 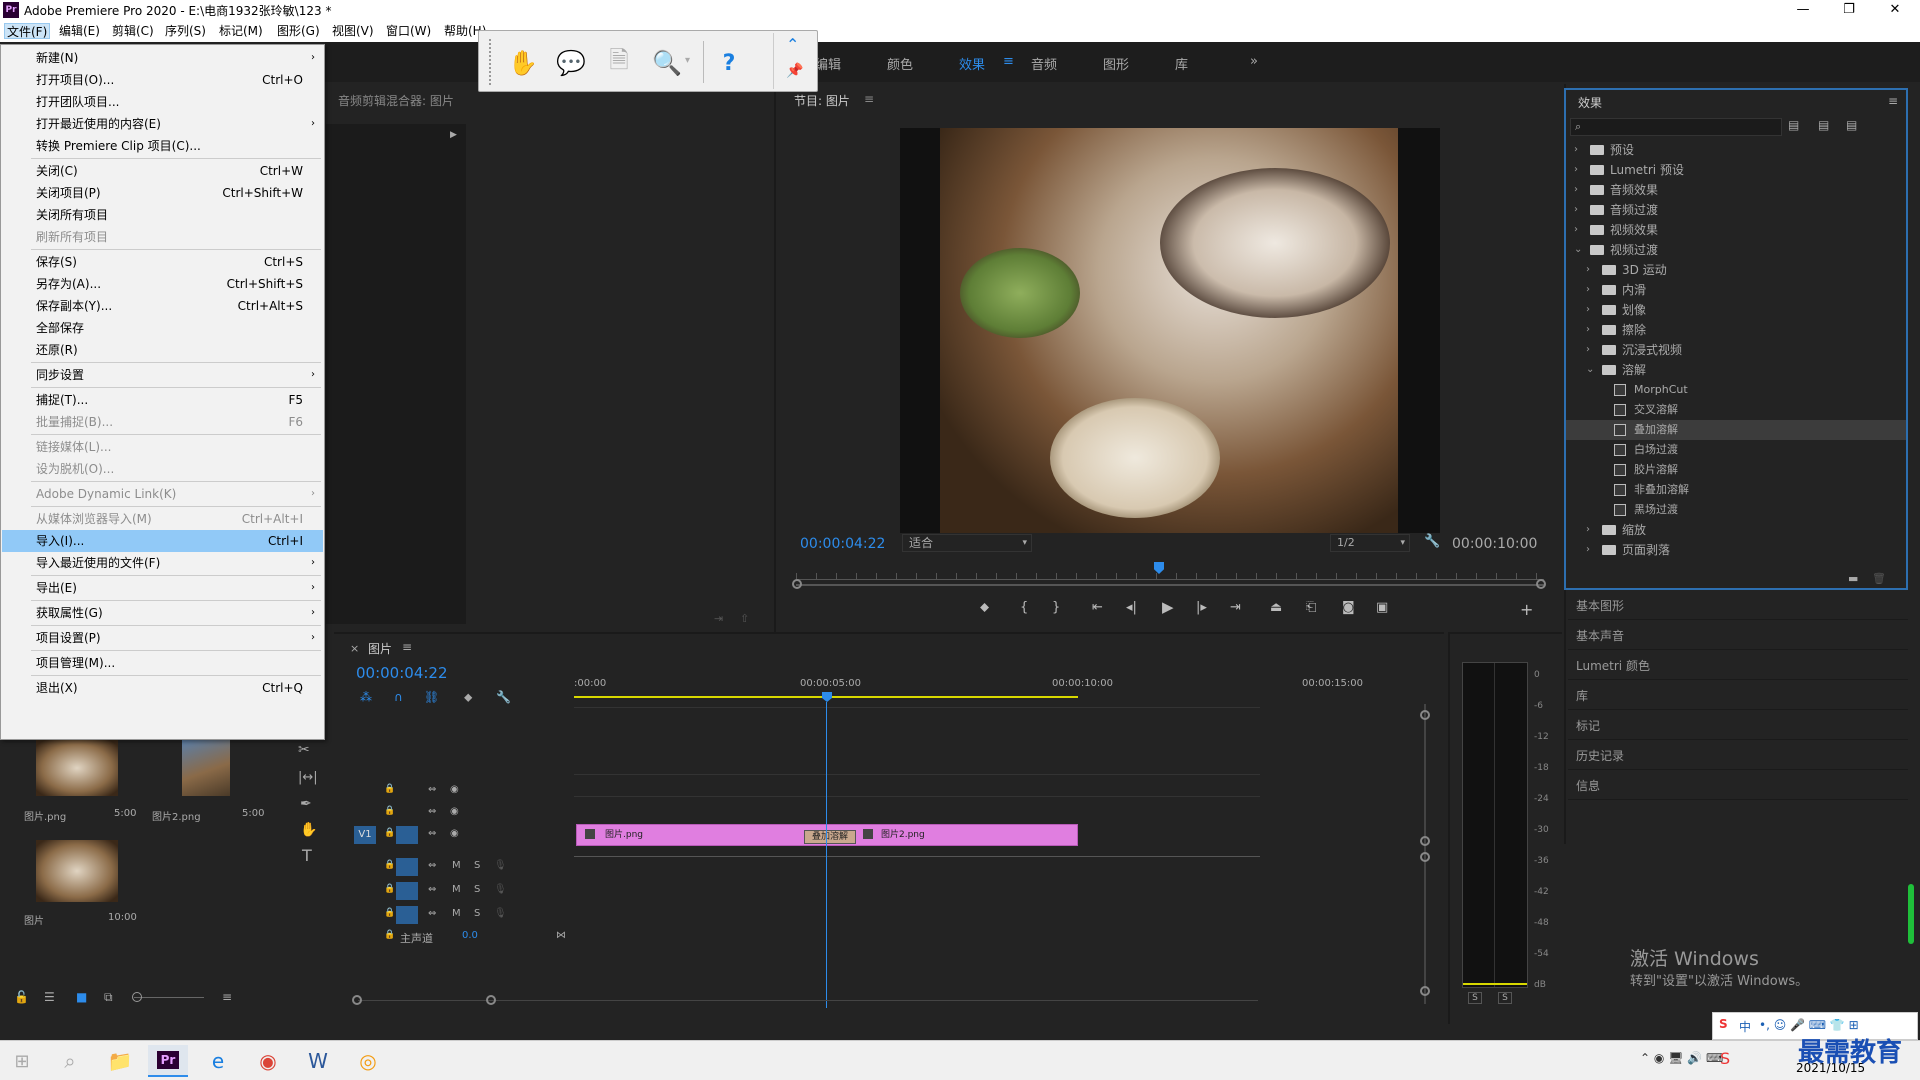 What do you see at coordinates (77, 768) in the screenshot?
I see `thumb-picture-png` at bounding box center [77, 768].